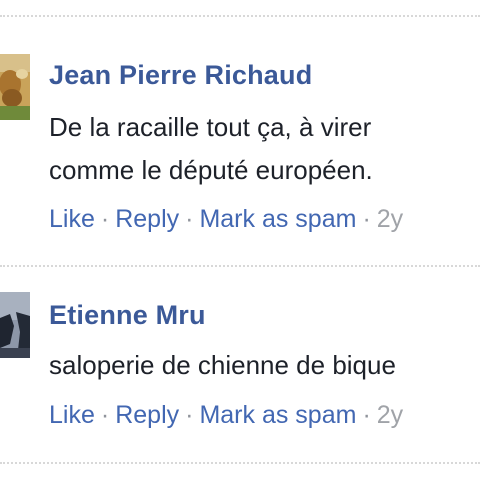  What do you see at coordinates (180, 75) in the screenshot?
I see `comment-author: Jean Pierre Richaud` at bounding box center [180, 75].